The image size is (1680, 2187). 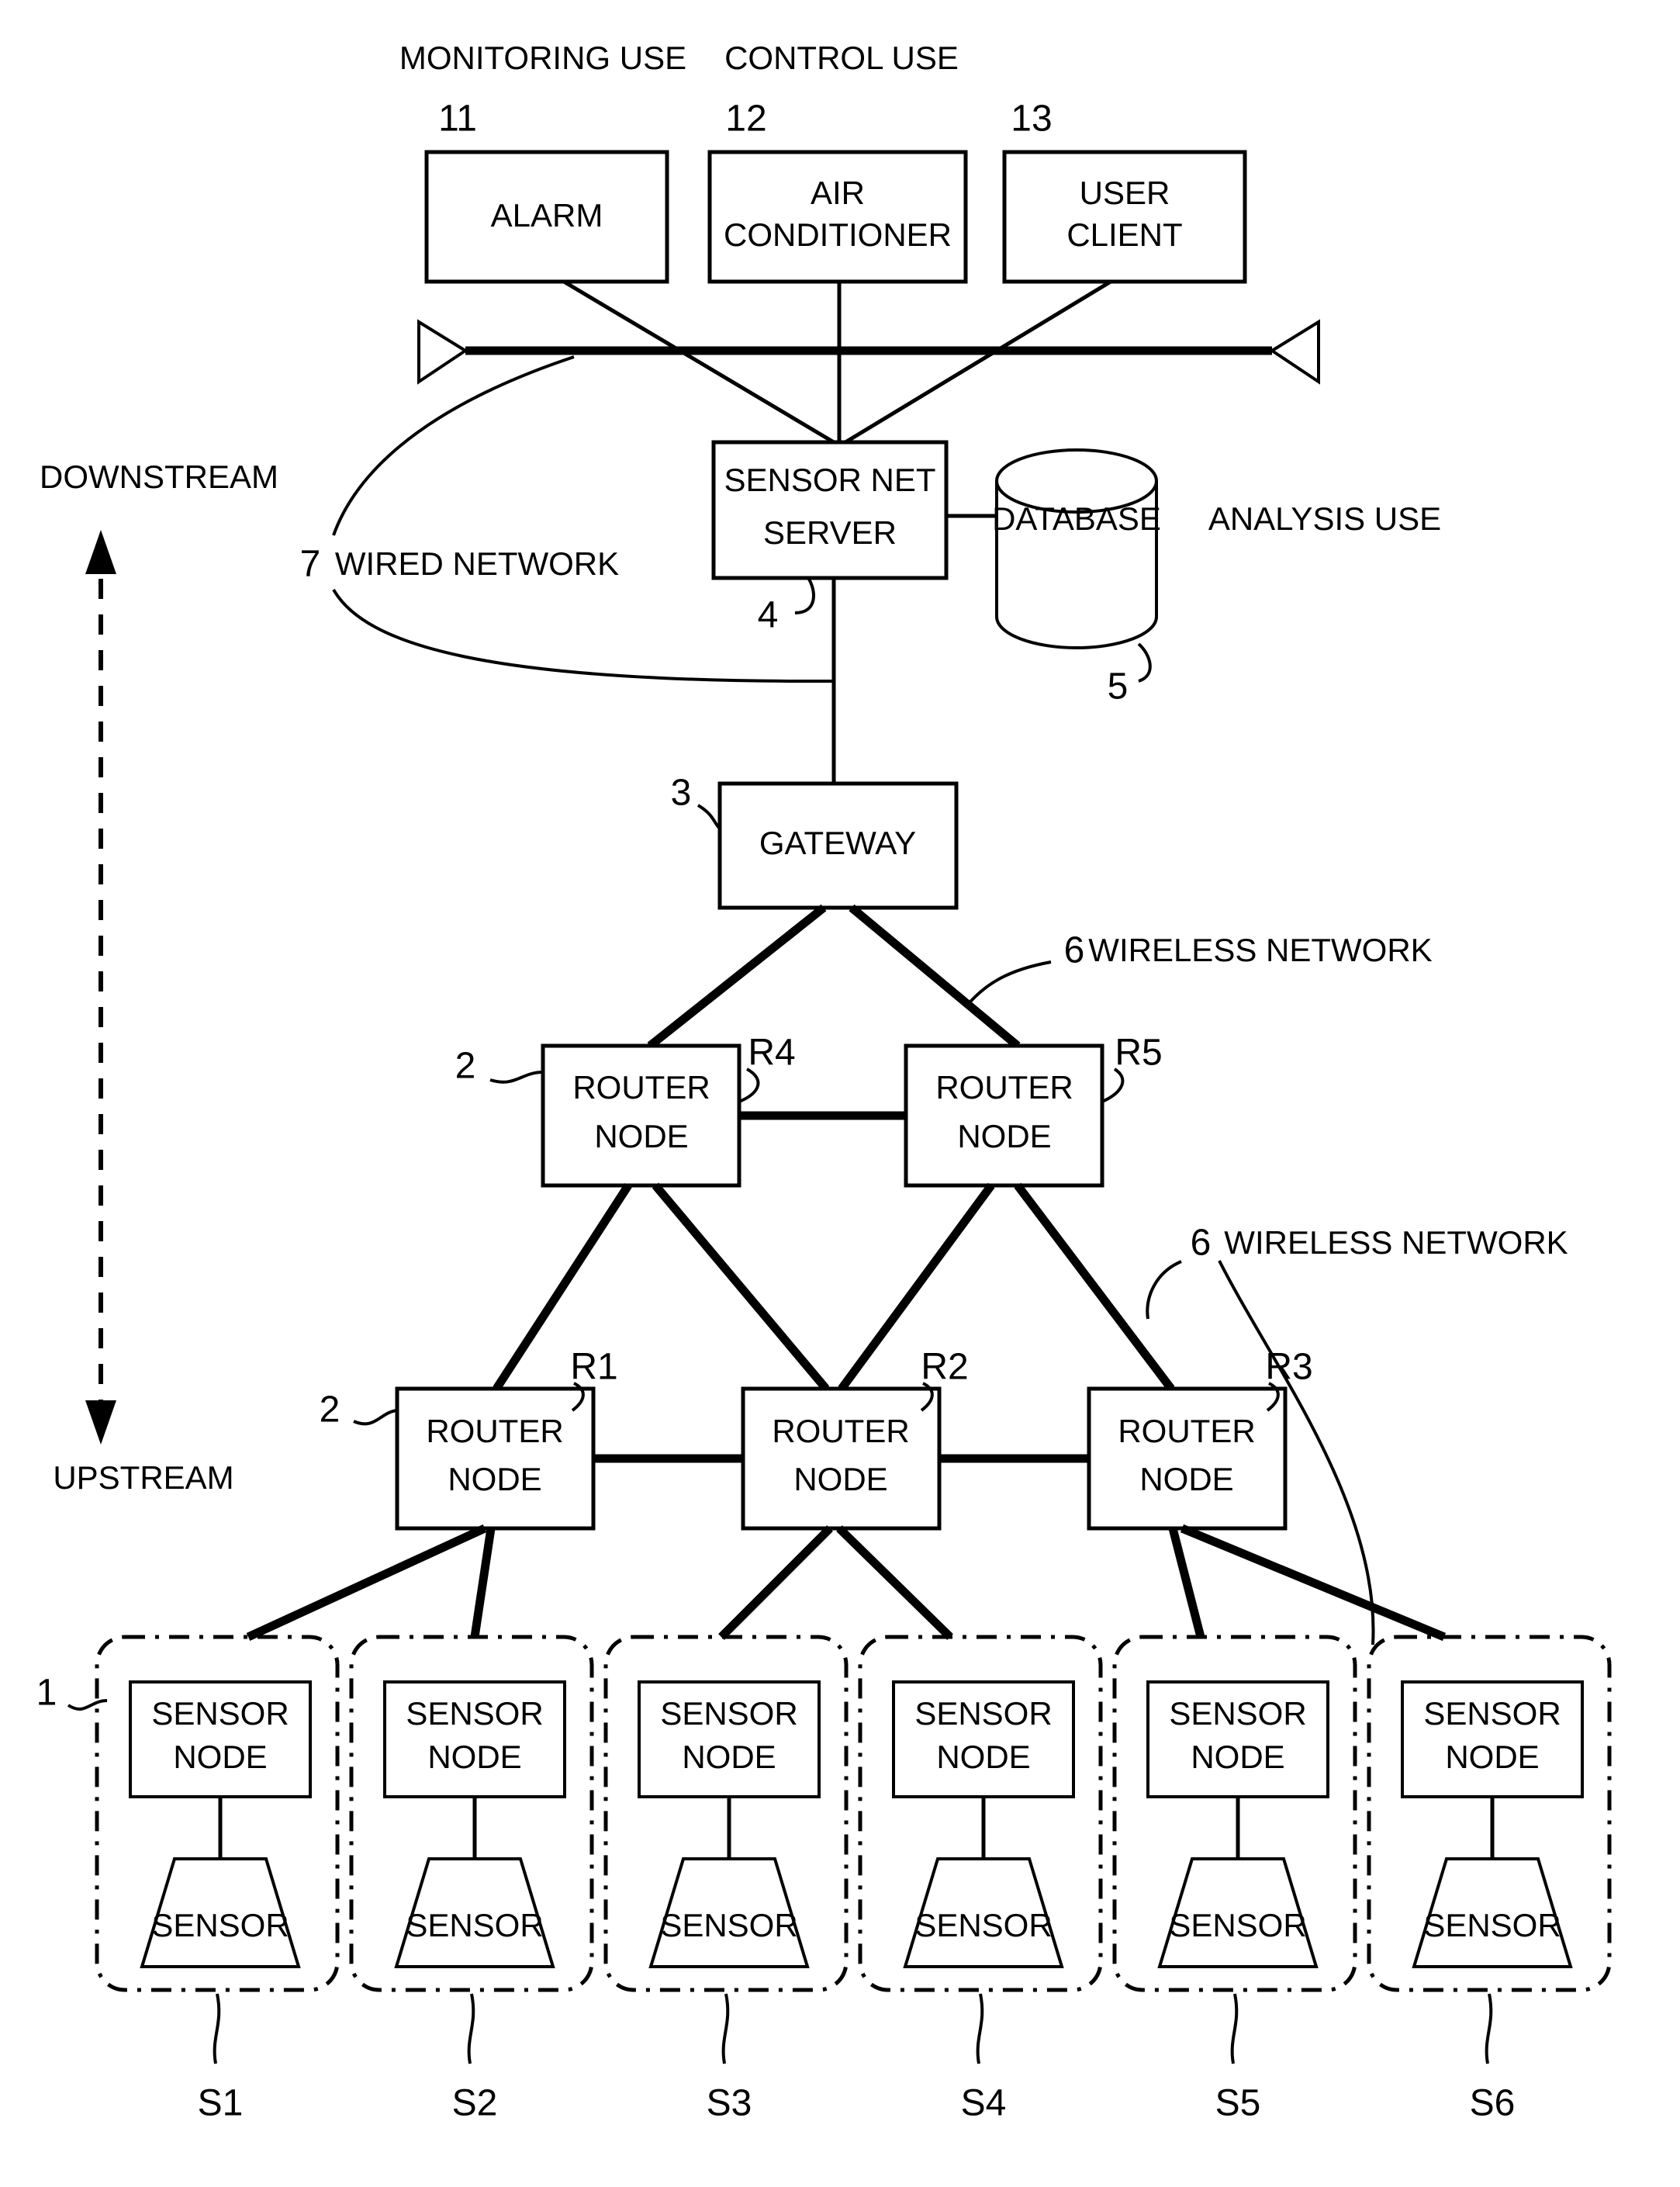 I want to click on label-downstream: DOWNSTREAM, so click(x=159, y=477).